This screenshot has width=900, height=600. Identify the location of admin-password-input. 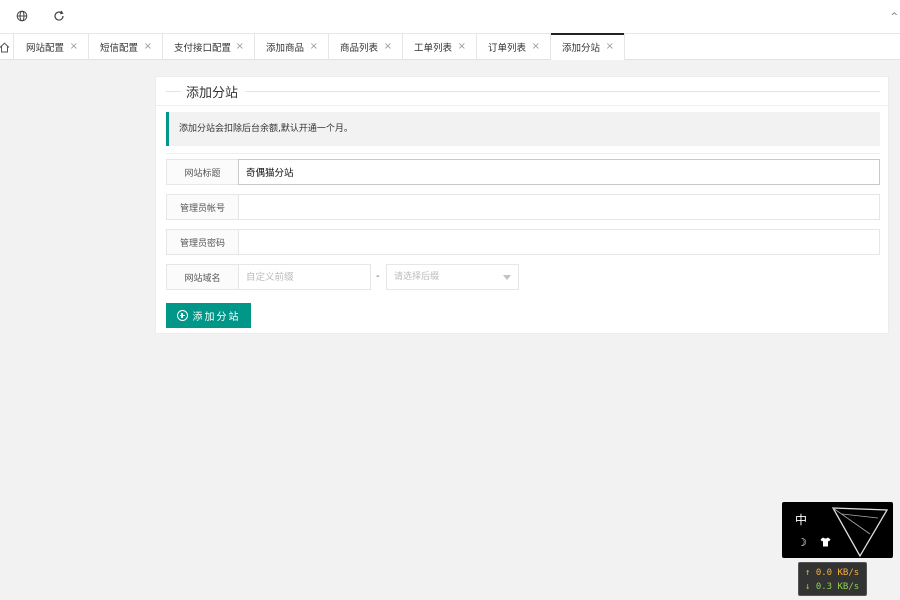
(559, 242).